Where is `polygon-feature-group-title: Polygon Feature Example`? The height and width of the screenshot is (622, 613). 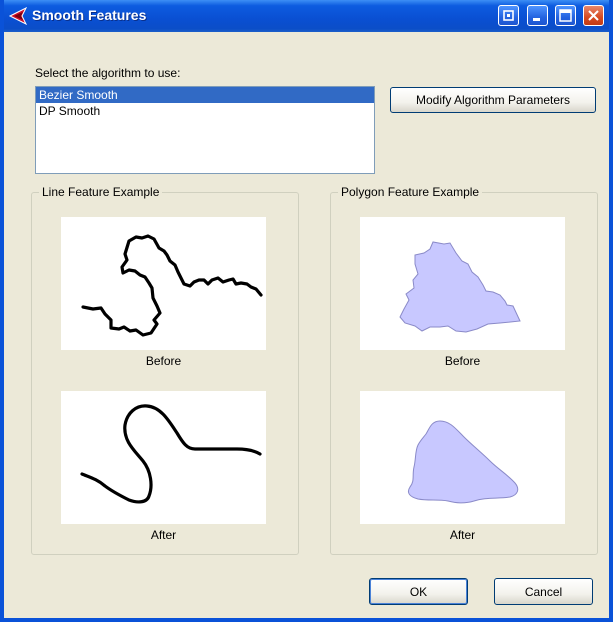
polygon-feature-group-title: Polygon Feature Example is located at coordinates (410, 192).